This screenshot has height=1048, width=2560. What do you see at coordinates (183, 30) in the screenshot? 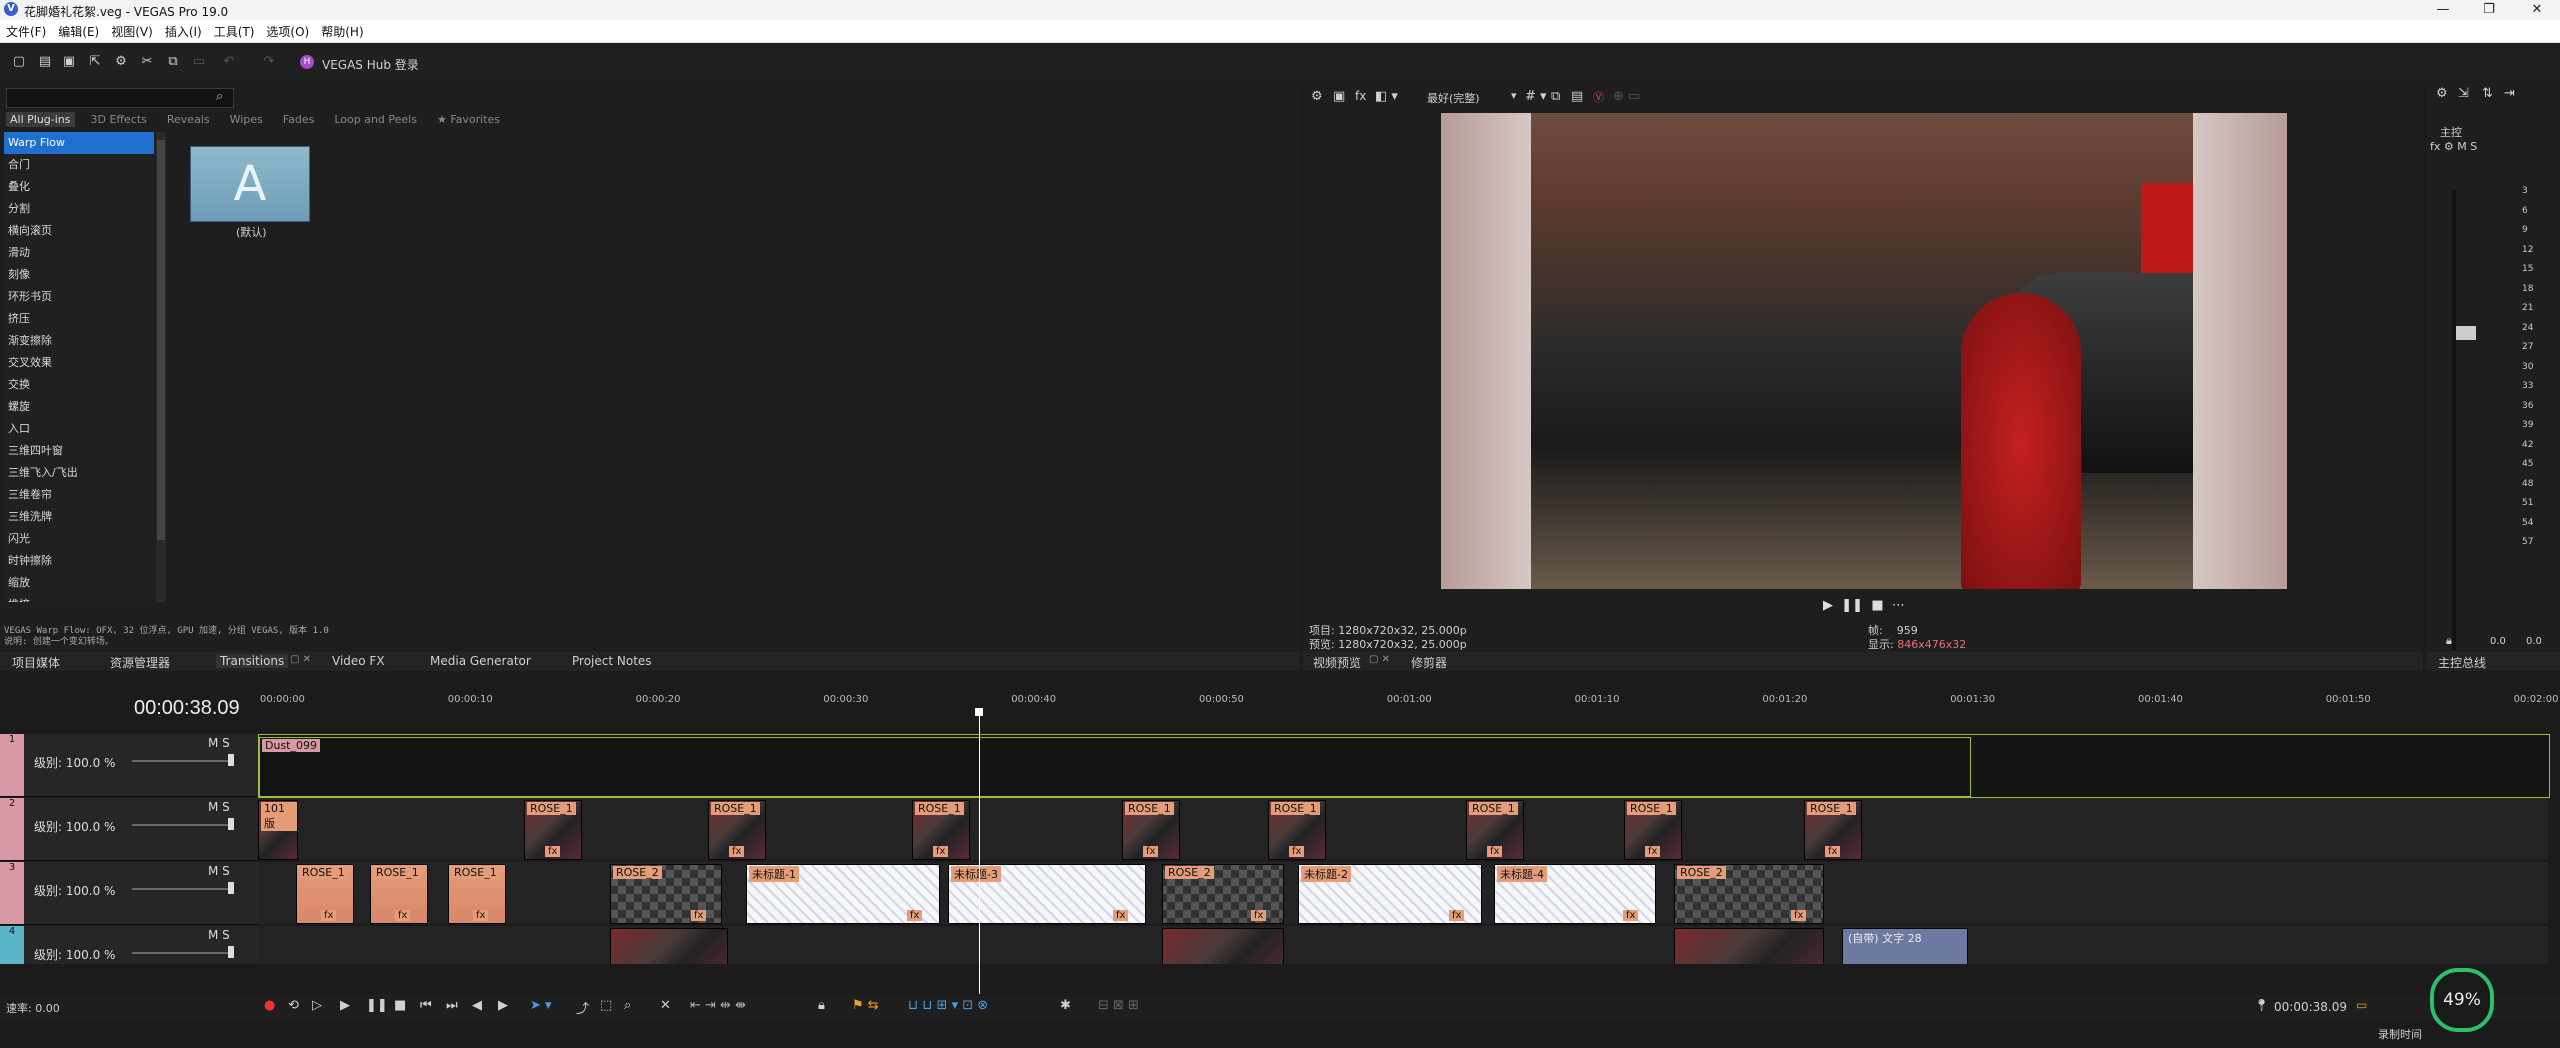
I see `menu-insert: 插入(I)` at bounding box center [183, 30].